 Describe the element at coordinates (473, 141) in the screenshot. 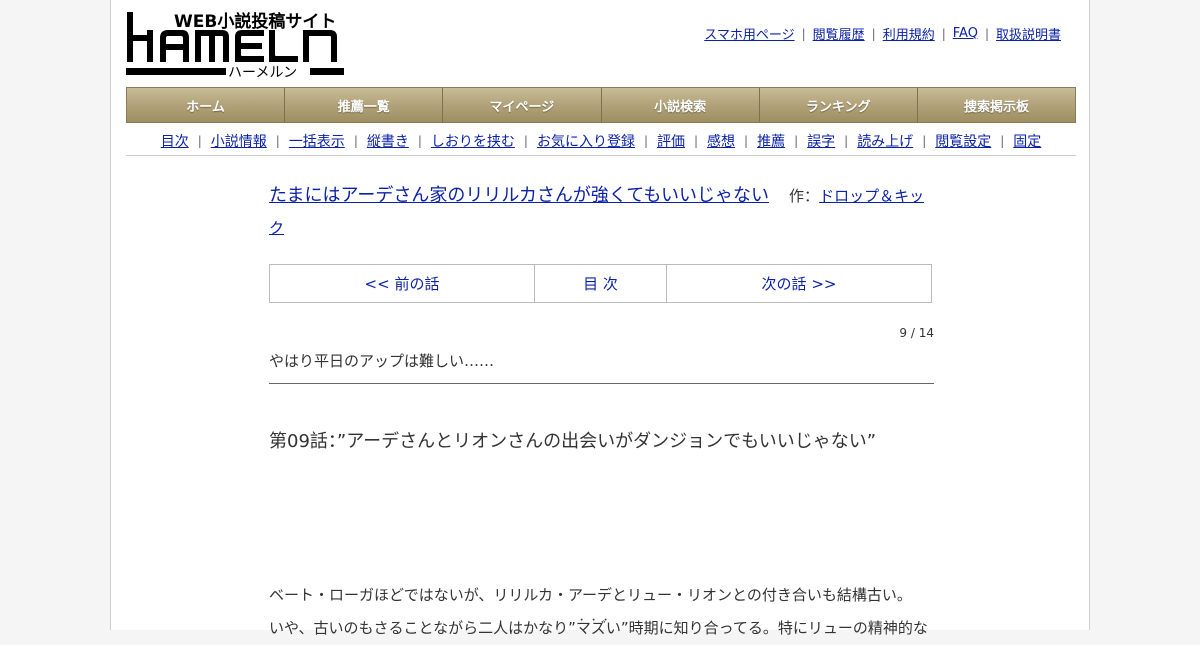

I see `subnav-bookmark: しおりを挟む` at that location.